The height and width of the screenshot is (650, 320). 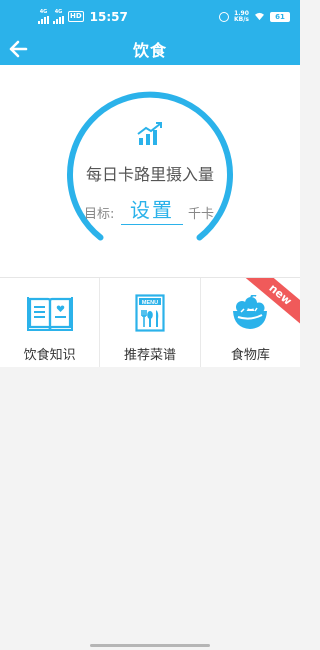 I want to click on feature-grid: 饮食知识 MENU 推荐菜谱 食物库 new, so click(x=150, y=322).